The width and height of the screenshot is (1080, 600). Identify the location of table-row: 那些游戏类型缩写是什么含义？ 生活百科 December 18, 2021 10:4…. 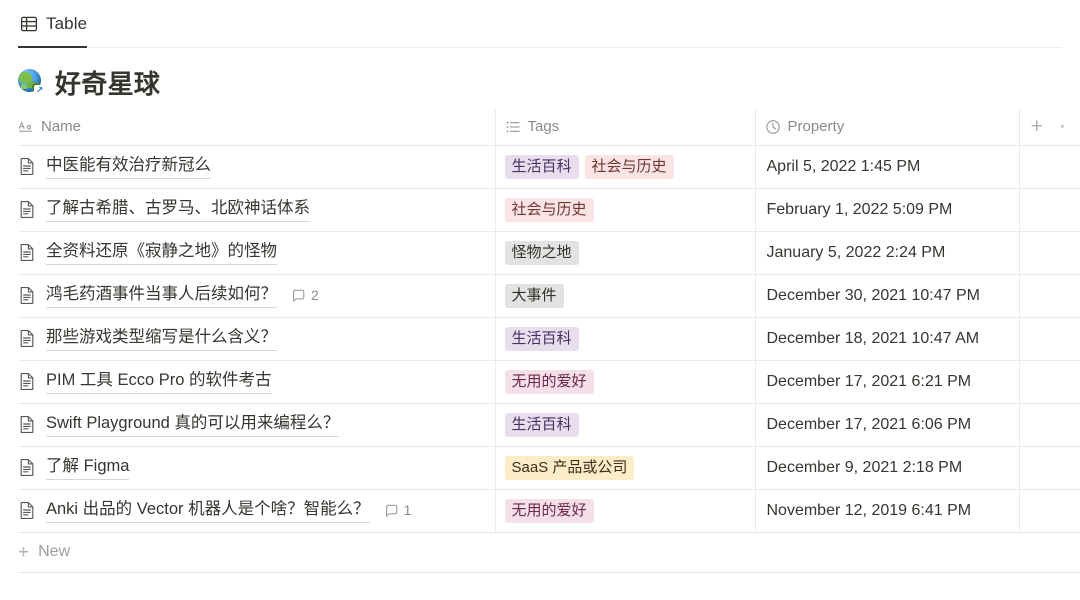
(549, 339).